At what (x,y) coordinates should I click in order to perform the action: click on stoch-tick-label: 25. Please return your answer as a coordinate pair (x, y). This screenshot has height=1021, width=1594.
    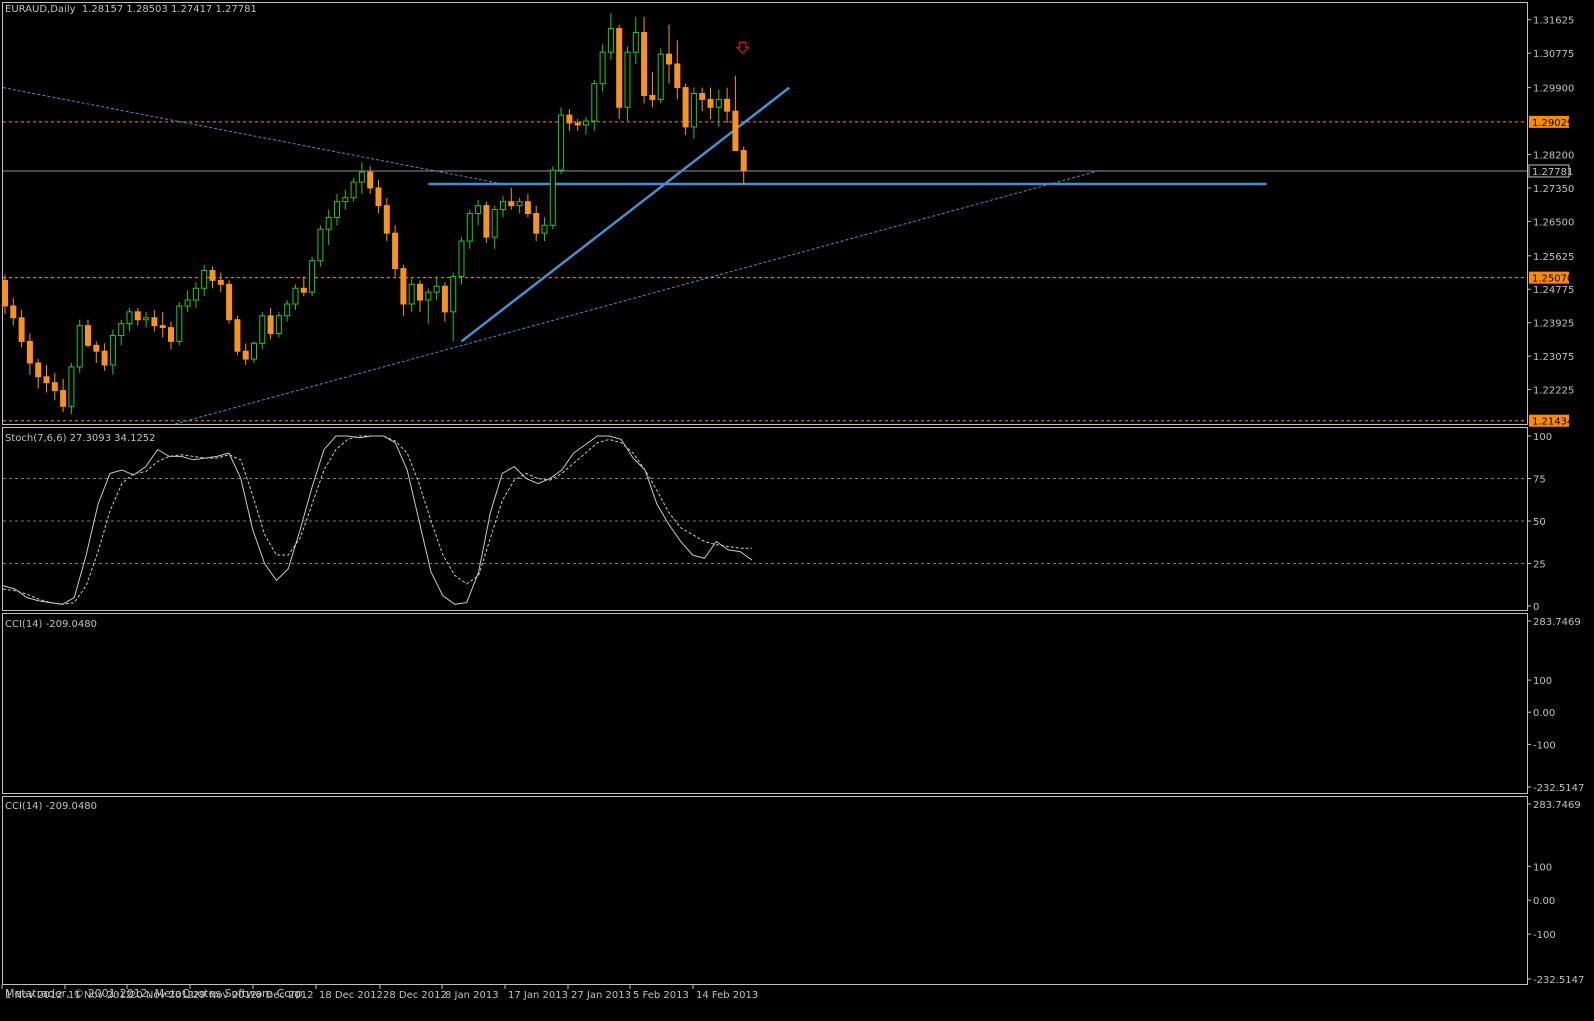
    Looking at the image, I should click on (1539, 565).